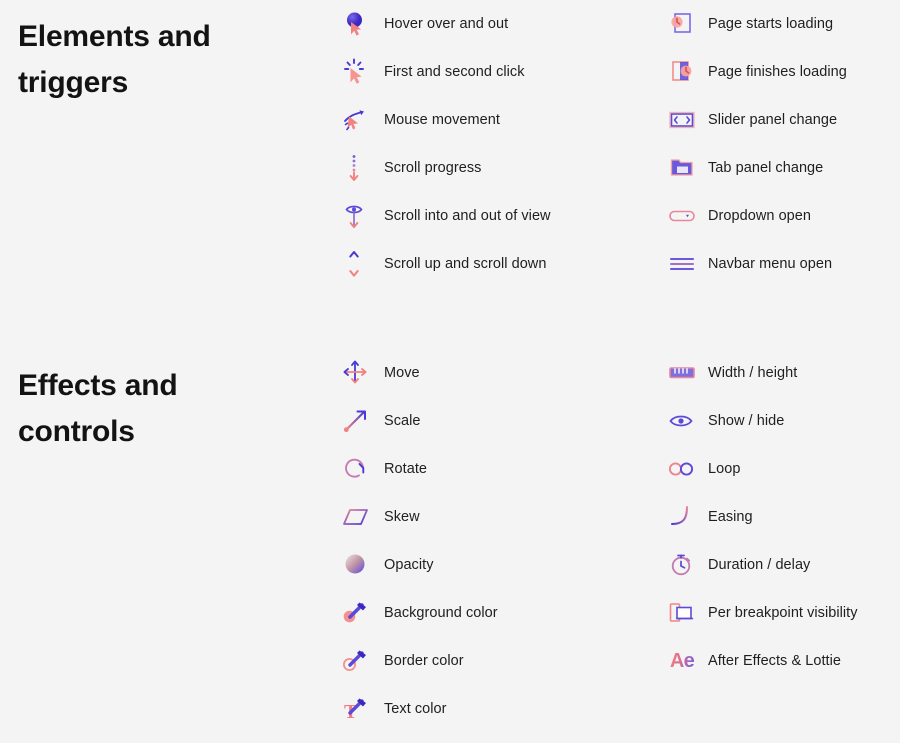 The height and width of the screenshot is (743, 900). What do you see at coordinates (356, 168) in the screenshot?
I see `scroll-progress-icon` at bounding box center [356, 168].